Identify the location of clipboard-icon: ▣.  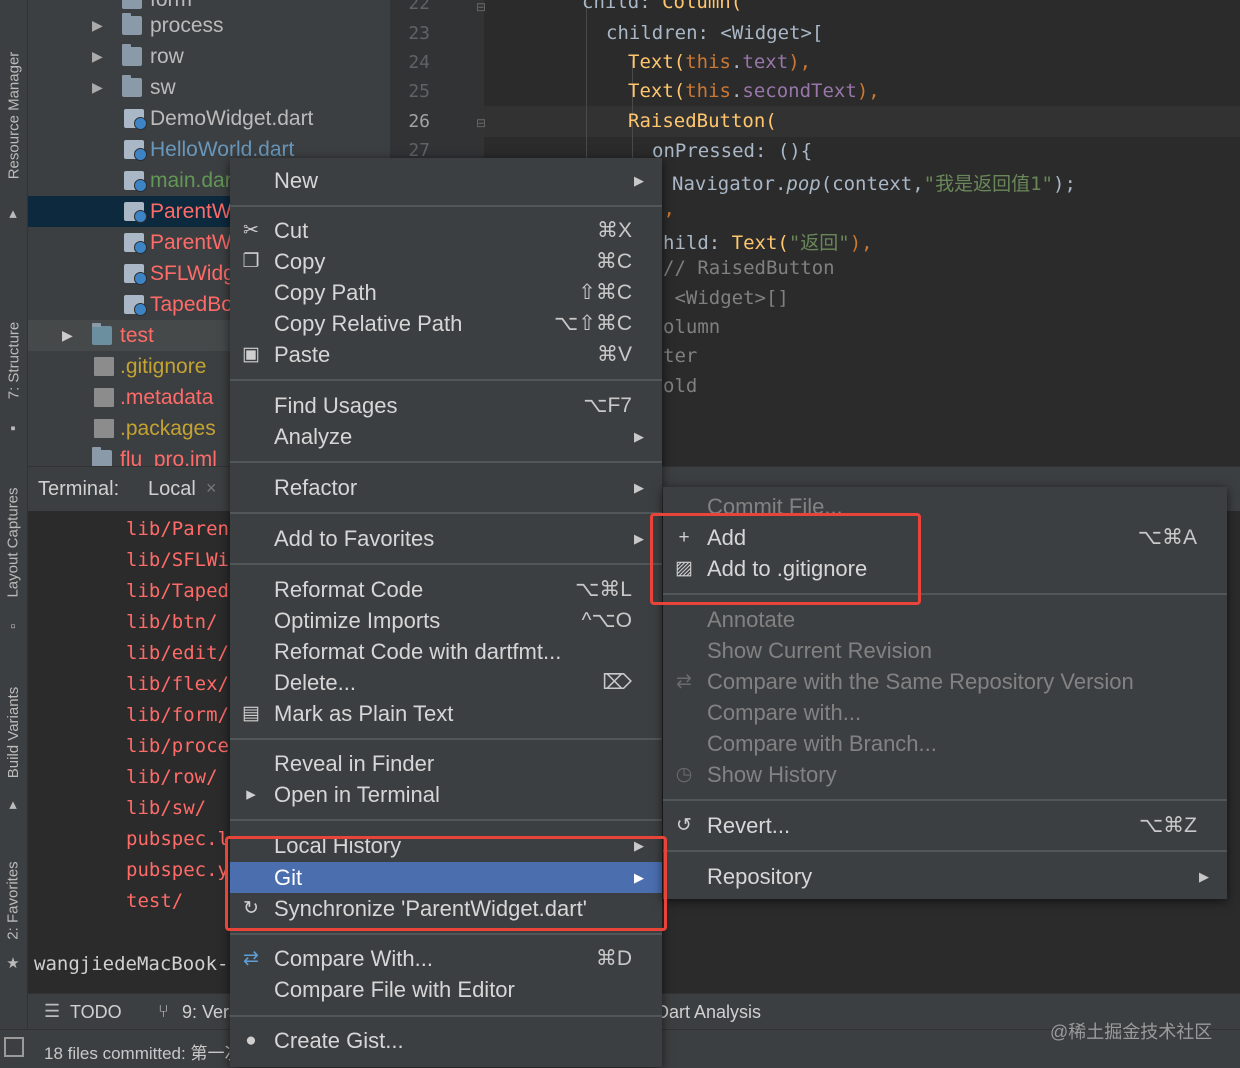
(251, 354).